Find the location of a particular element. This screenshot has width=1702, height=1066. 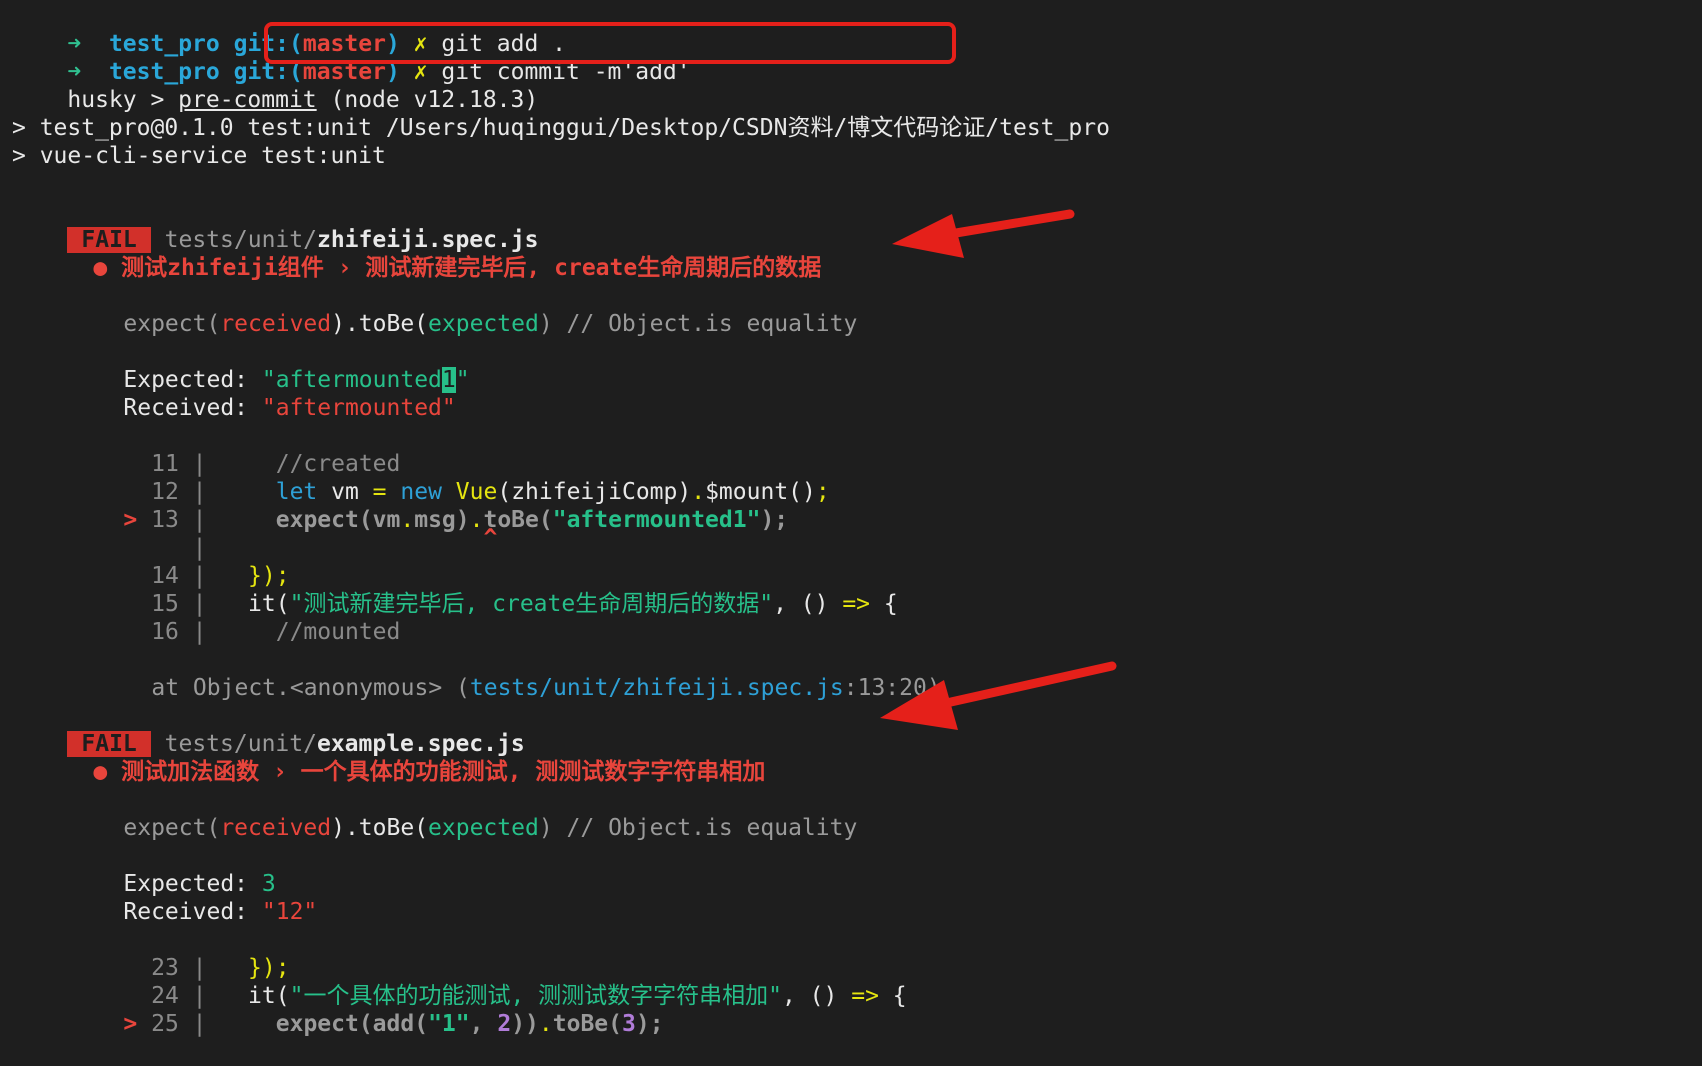

code-line-24: 24 | it("一个具体的功能测试, 测测试数字字符串相加", () => { is located at coordinates (529, 996).